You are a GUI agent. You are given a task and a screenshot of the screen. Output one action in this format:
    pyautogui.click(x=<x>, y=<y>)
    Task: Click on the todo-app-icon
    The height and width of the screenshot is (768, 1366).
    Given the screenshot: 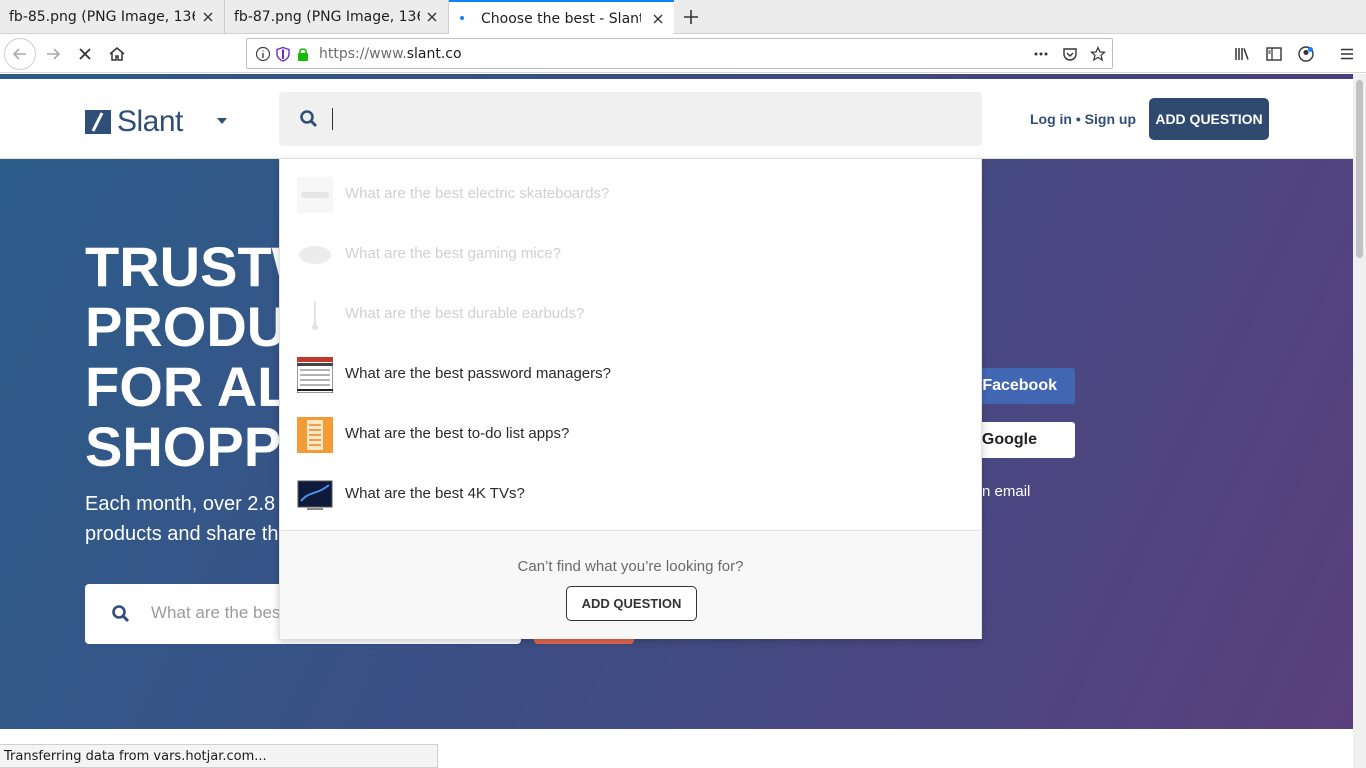 What is the action you would take?
    pyautogui.click(x=315, y=435)
    